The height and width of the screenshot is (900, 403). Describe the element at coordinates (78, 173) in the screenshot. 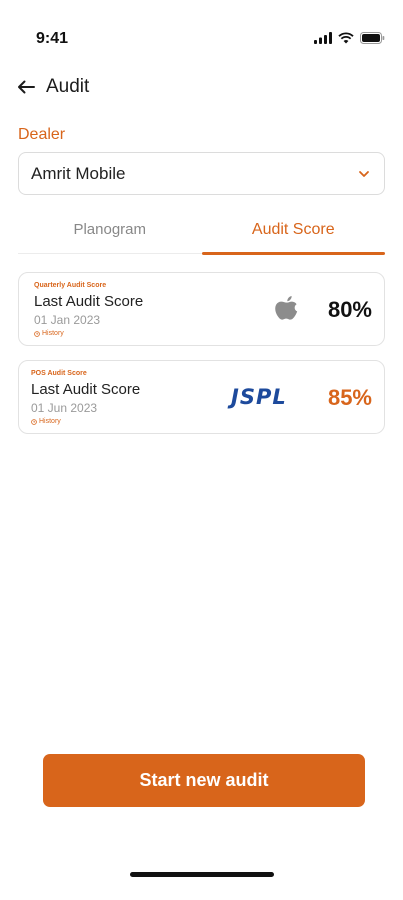

I see `dealer-value: Amrit Mobile` at that location.